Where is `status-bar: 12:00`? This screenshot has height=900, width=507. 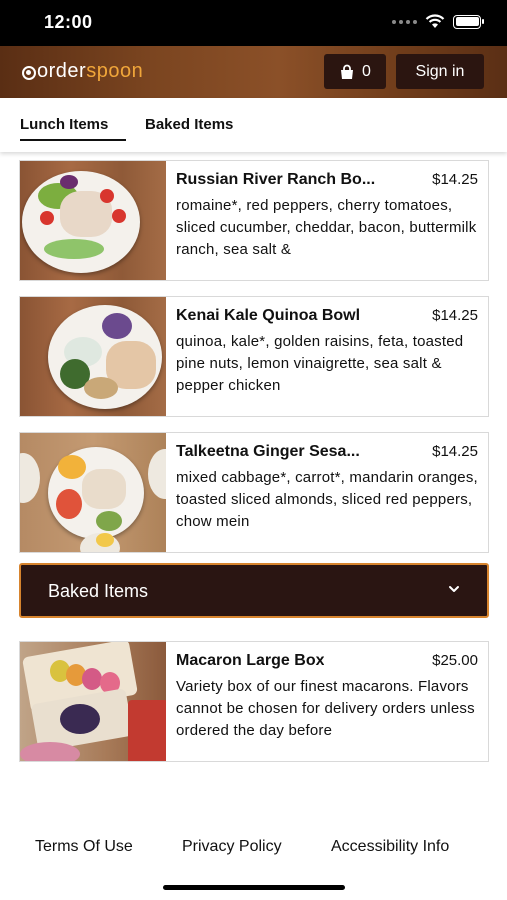 status-bar: 12:00 is located at coordinates (253, 23).